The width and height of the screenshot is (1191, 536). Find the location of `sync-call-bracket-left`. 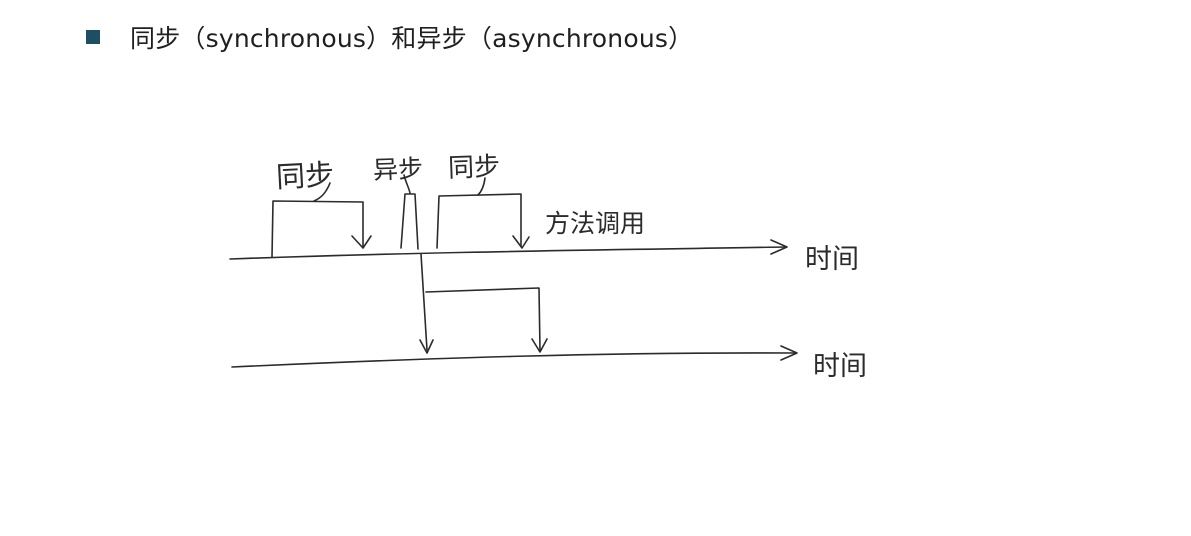

sync-call-bracket-left is located at coordinates (317, 229).